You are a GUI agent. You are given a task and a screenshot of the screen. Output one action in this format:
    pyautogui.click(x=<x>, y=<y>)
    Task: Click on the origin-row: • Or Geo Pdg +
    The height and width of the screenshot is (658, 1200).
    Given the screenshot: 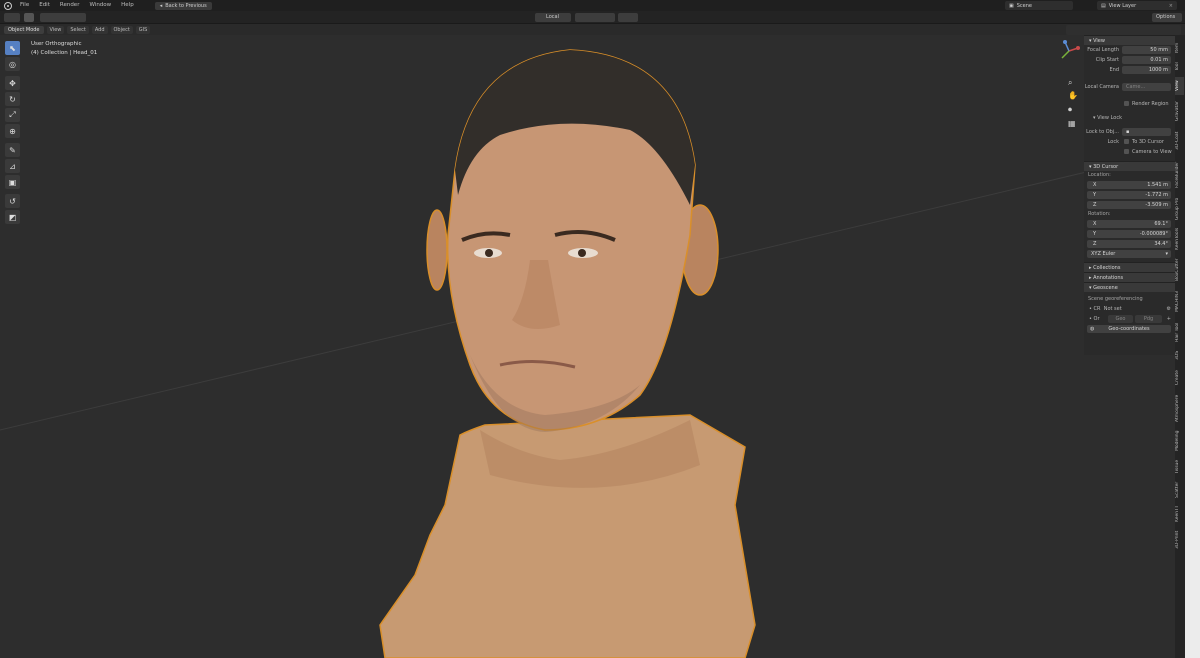 What is the action you would take?
    pyautogui.click(x=1129, y=319)
    